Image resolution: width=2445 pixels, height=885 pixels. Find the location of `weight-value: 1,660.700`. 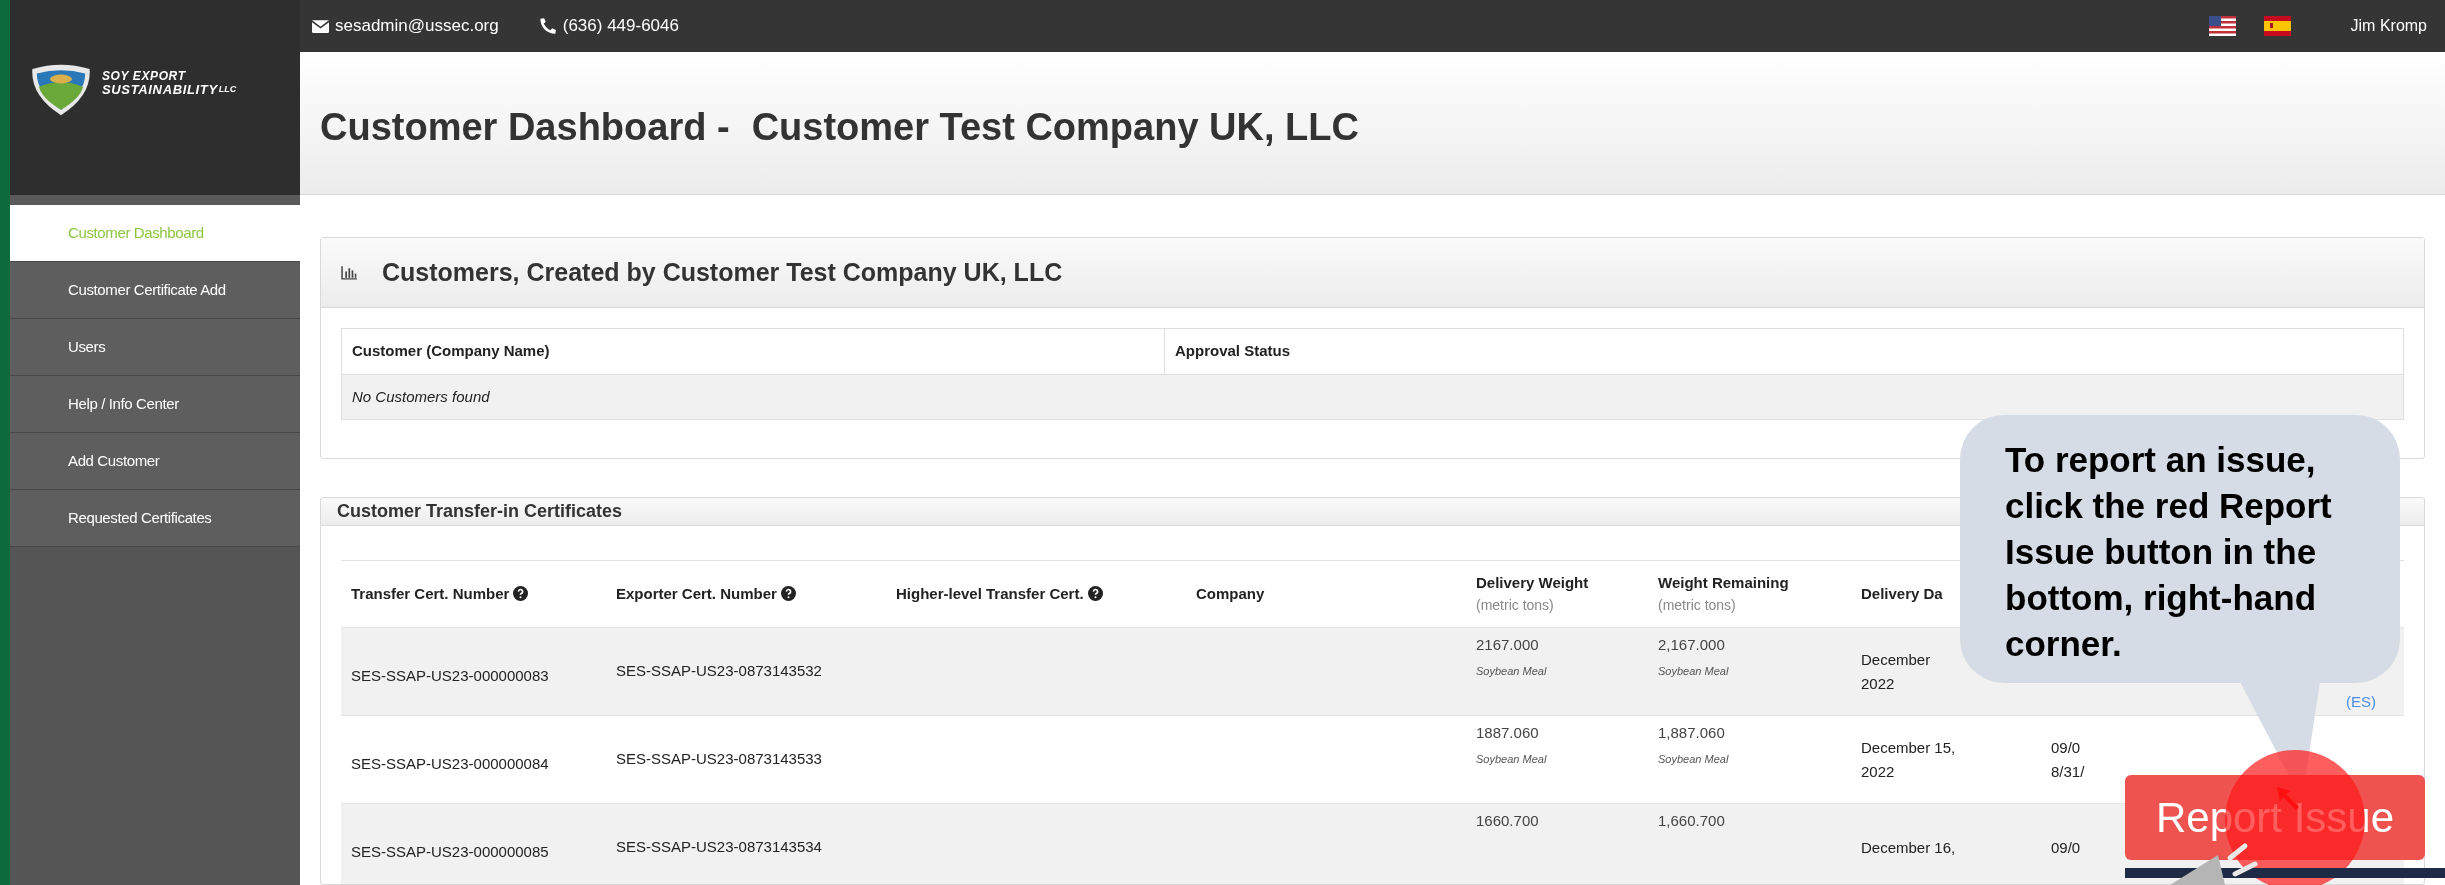

weight-value: 1,660.700 is located at coordinates (1692, 821).